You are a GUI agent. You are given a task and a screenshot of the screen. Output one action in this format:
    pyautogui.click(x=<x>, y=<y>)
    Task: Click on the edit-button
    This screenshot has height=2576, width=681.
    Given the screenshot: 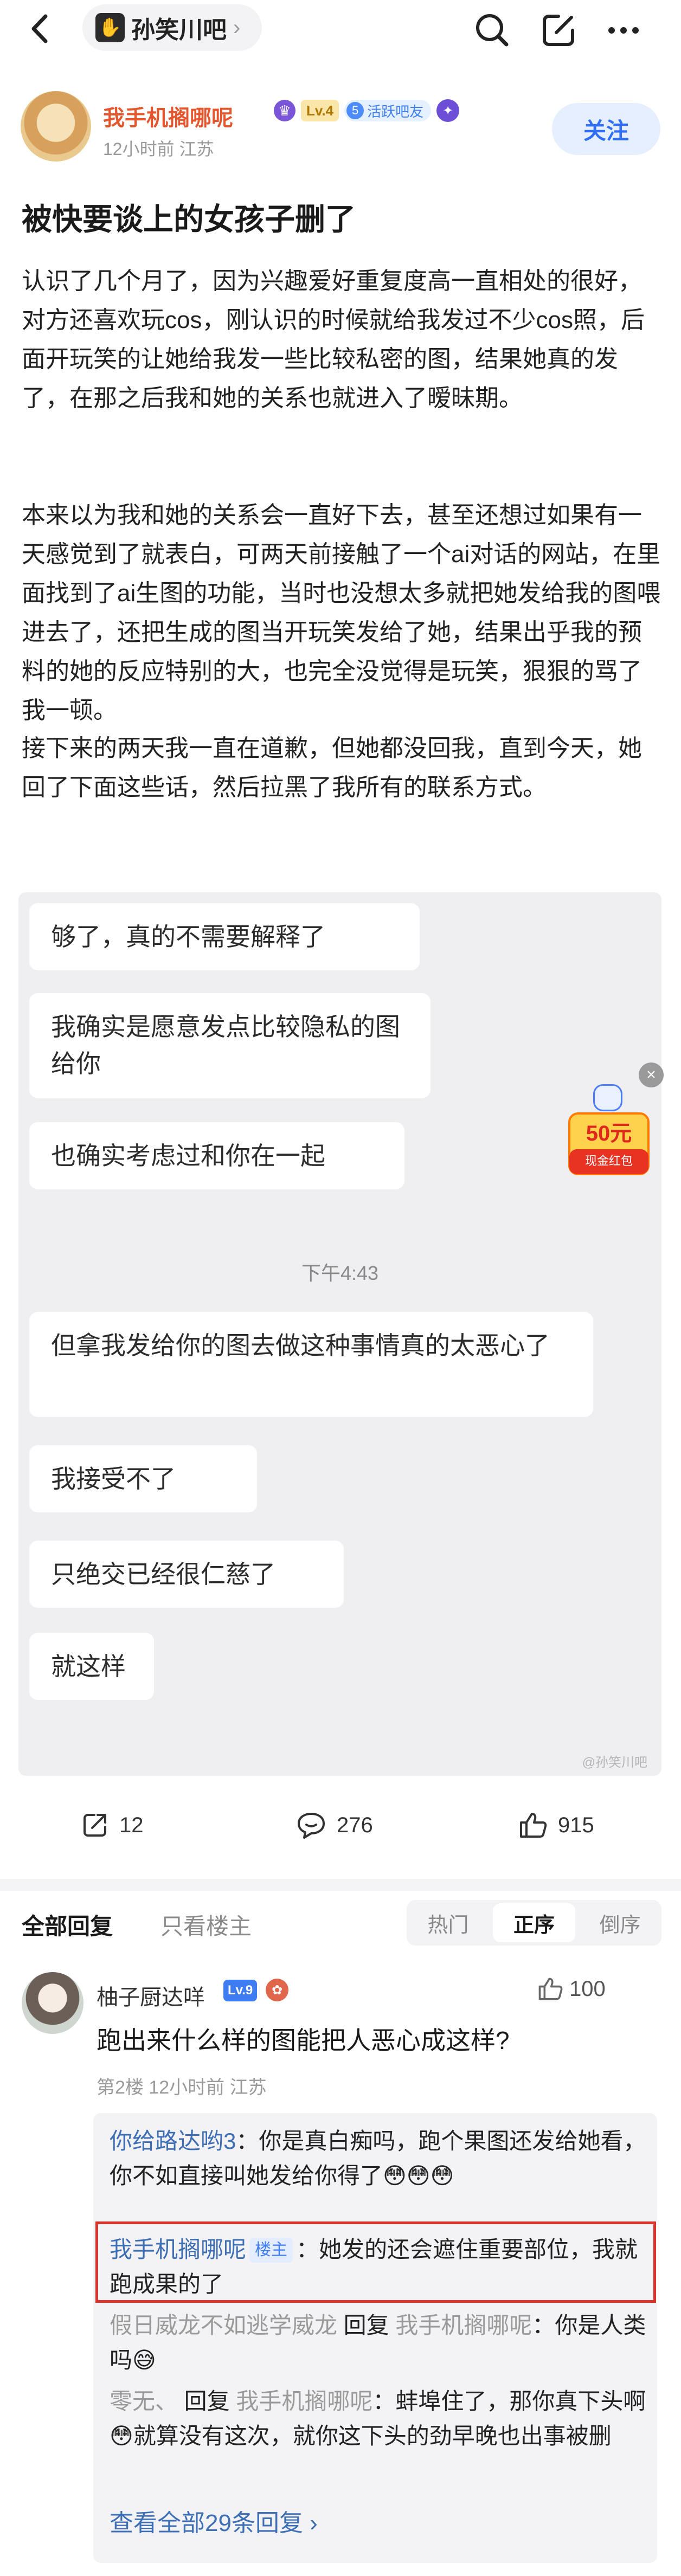 What is the action you would take?
    pyautogui.click(x=558, y=30)
    